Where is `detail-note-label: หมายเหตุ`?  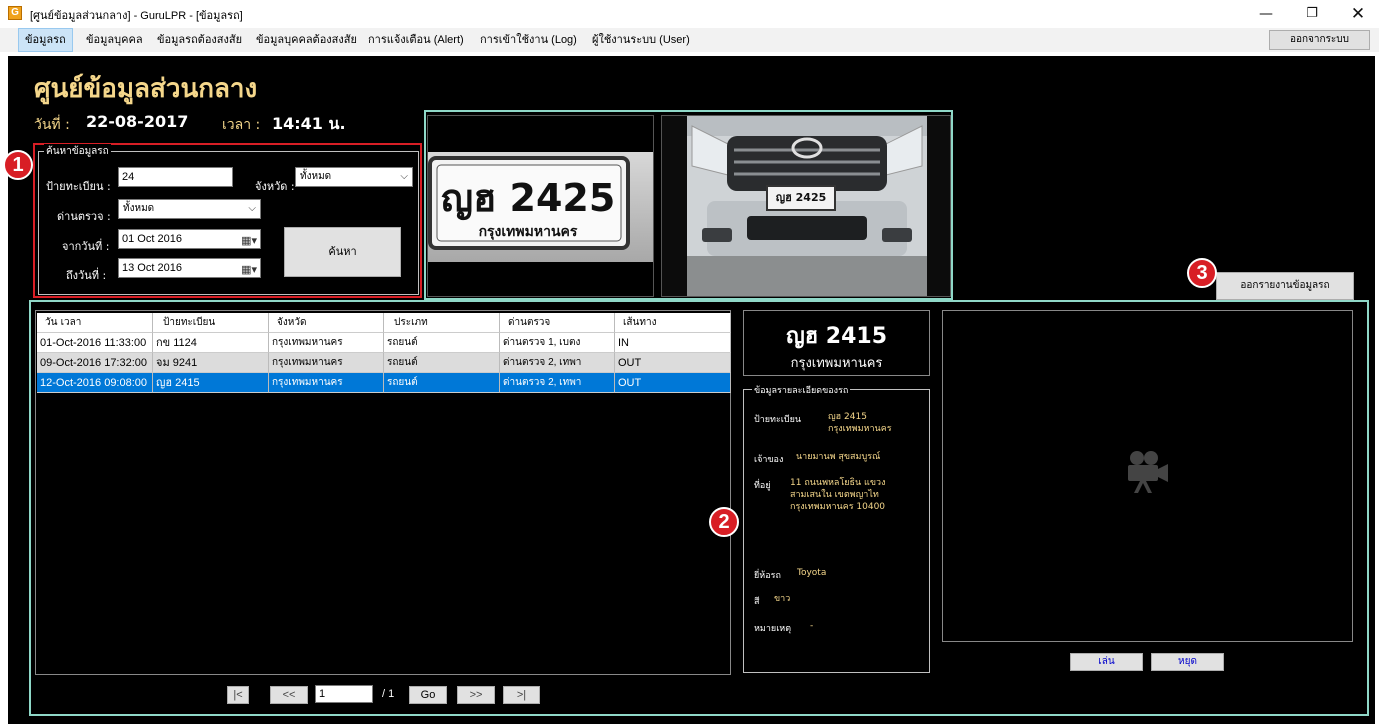 detail-note-label: หมายเหตุ is located at coordinates (773, 629).